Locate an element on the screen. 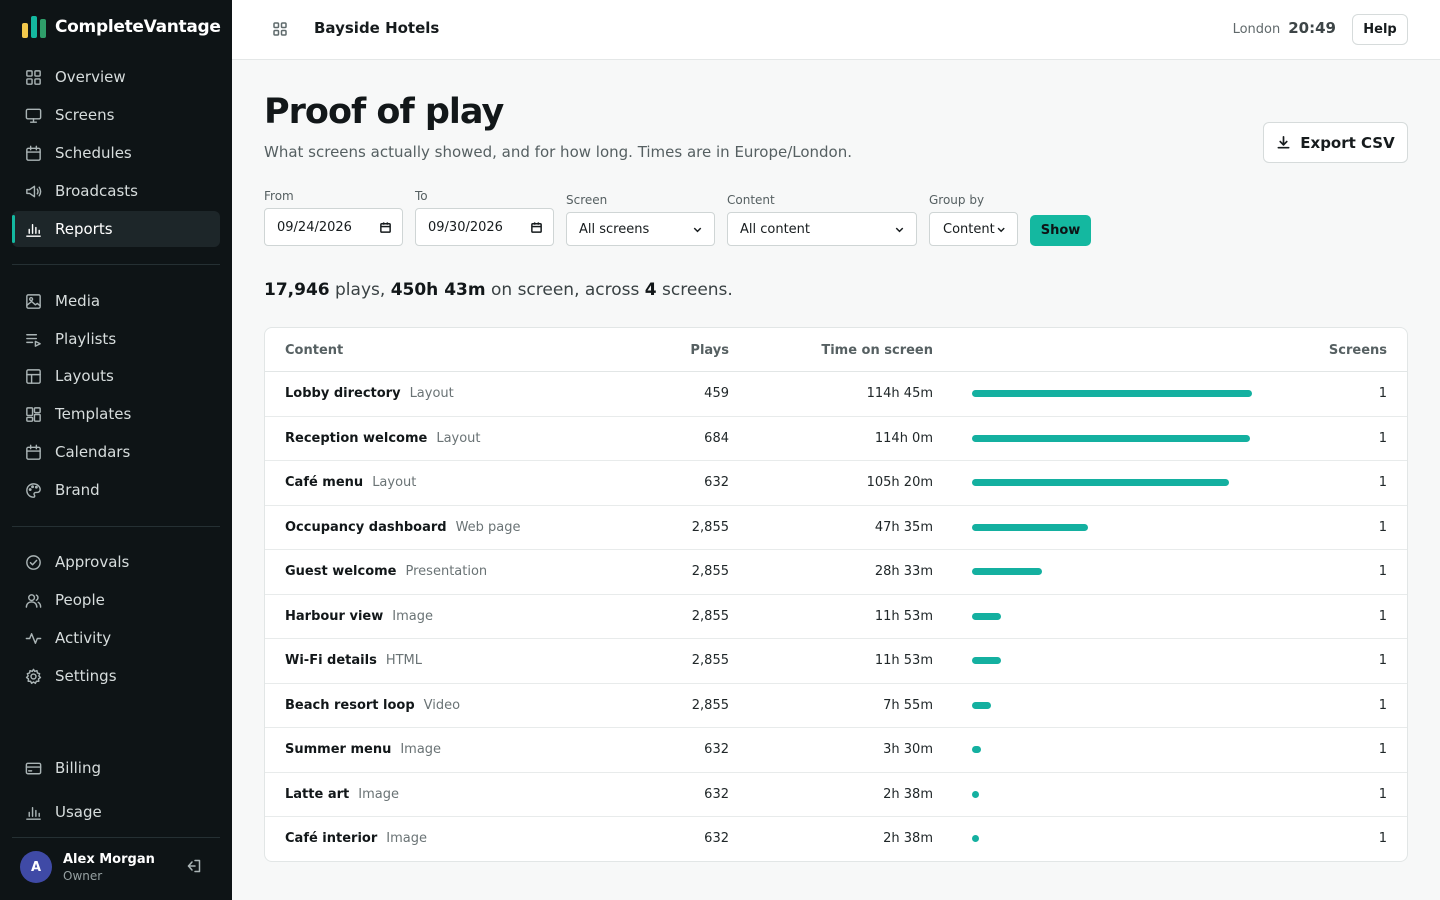  brand: CompleteVantage is located at coordinates (121, 27).